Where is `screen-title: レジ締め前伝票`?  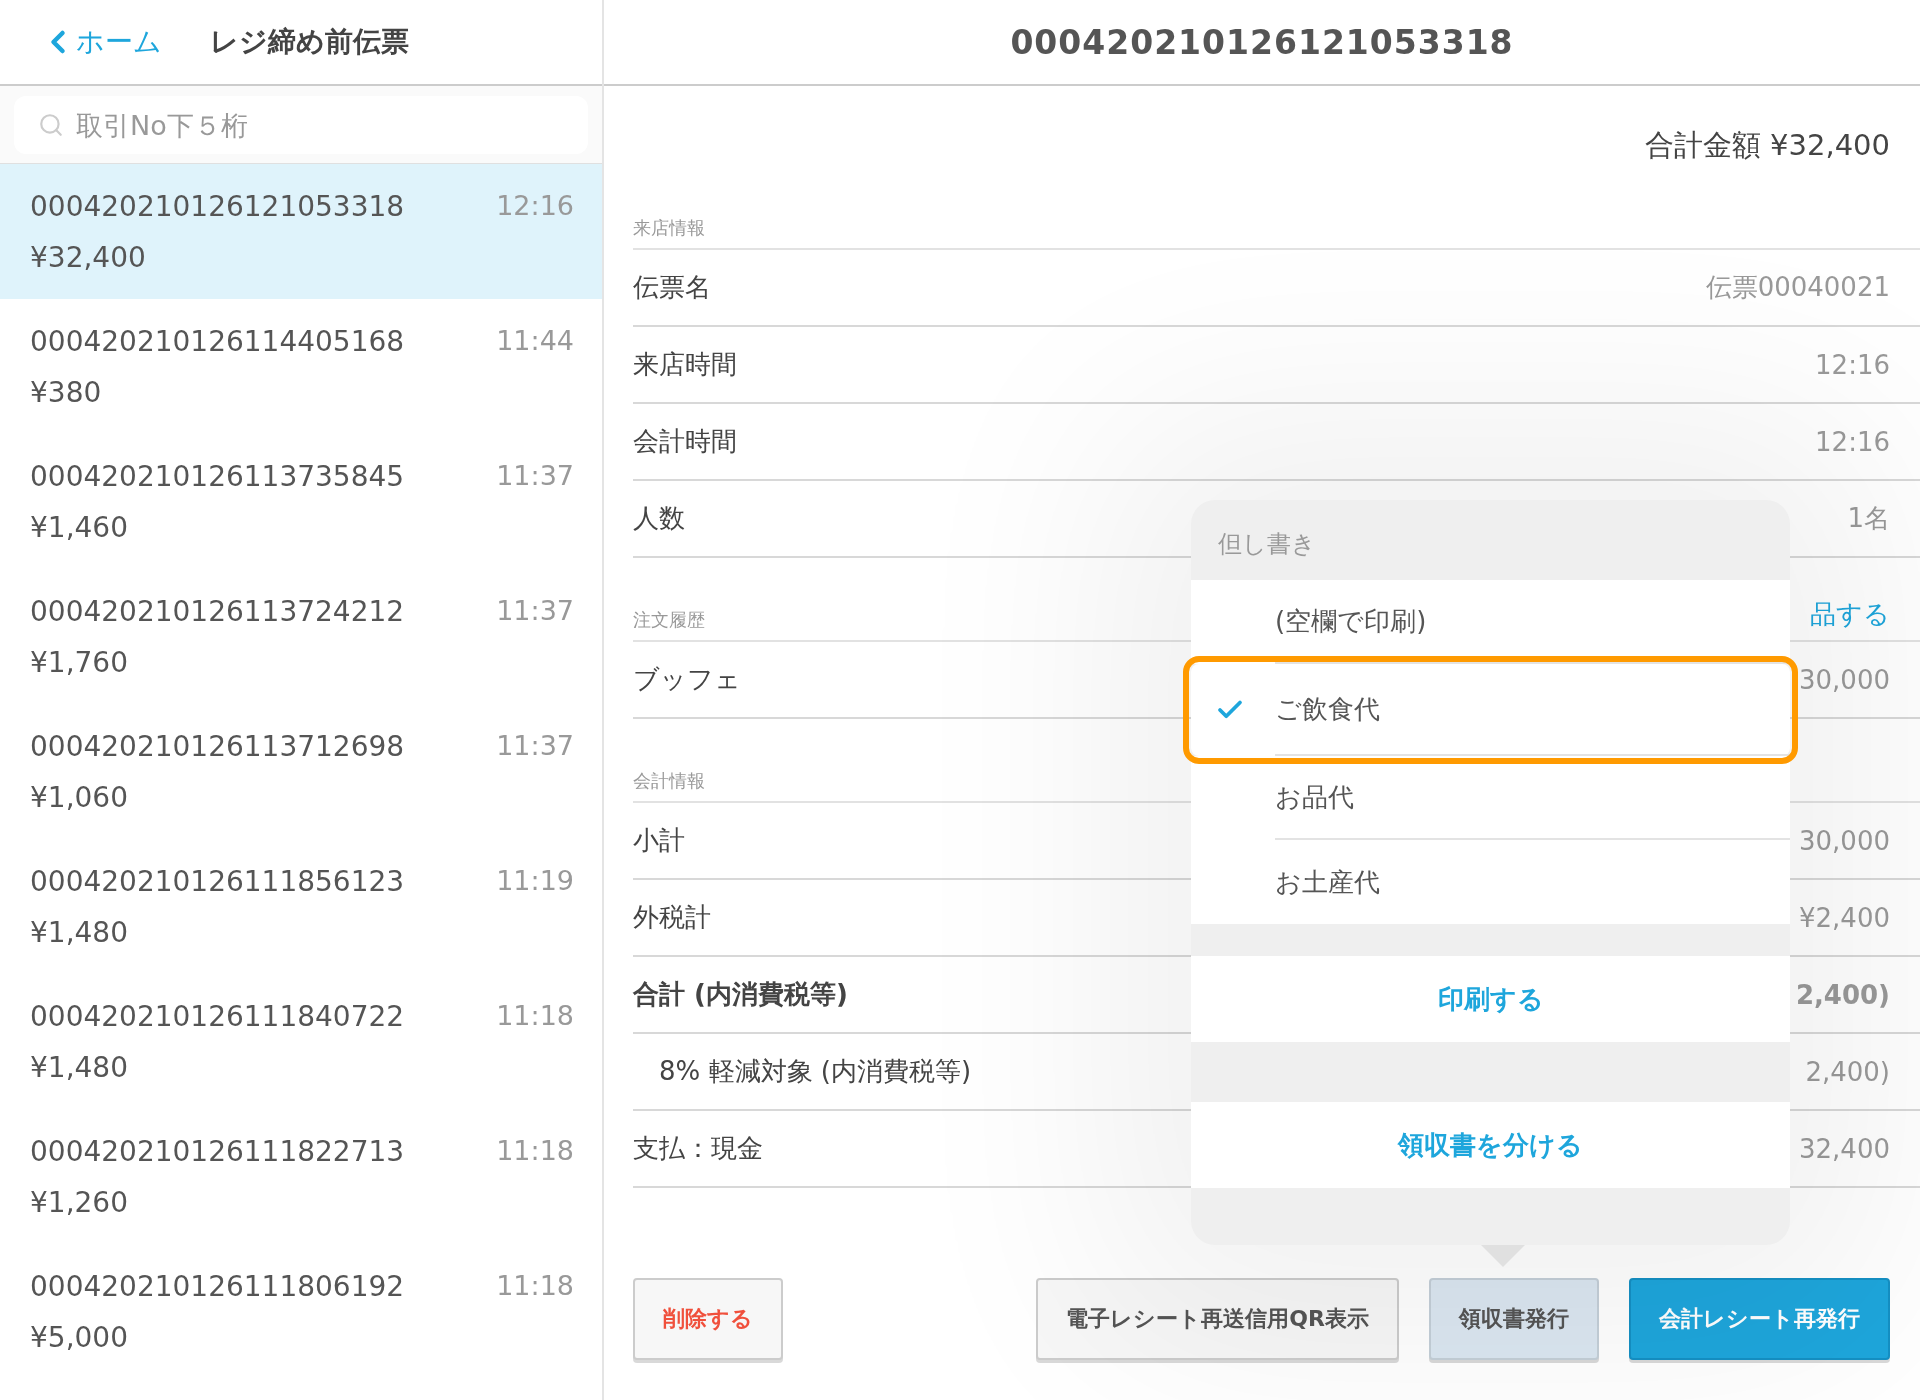 screen-title: レジ締め前伝票 is located at coordinates (309, 42).